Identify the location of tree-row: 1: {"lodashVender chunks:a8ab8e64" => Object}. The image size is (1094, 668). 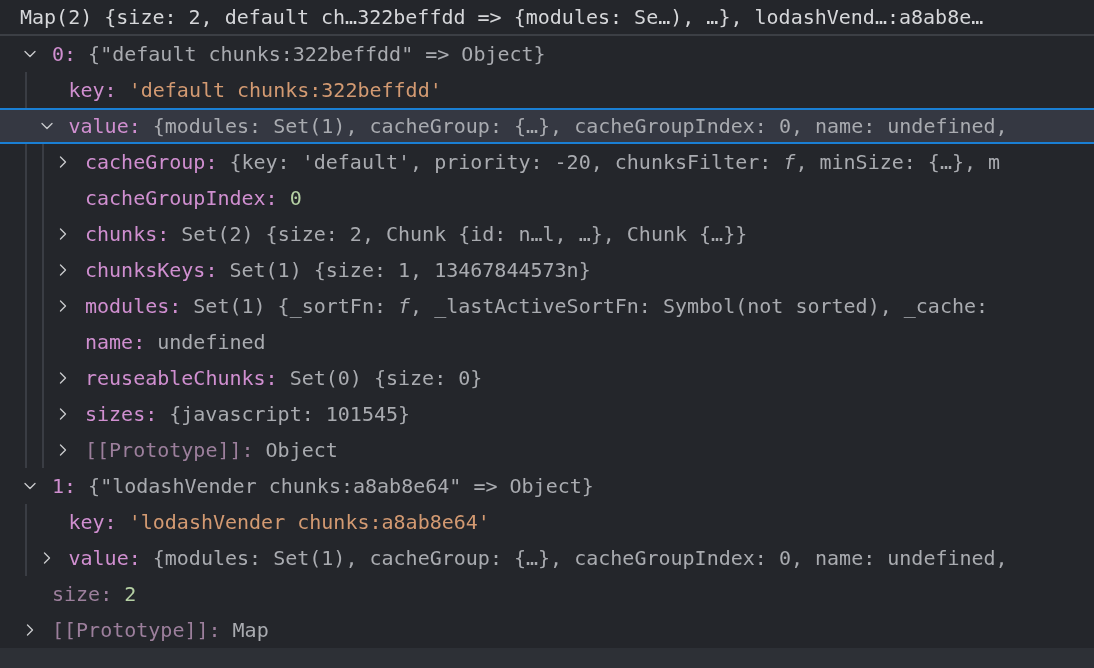
(547, 486).